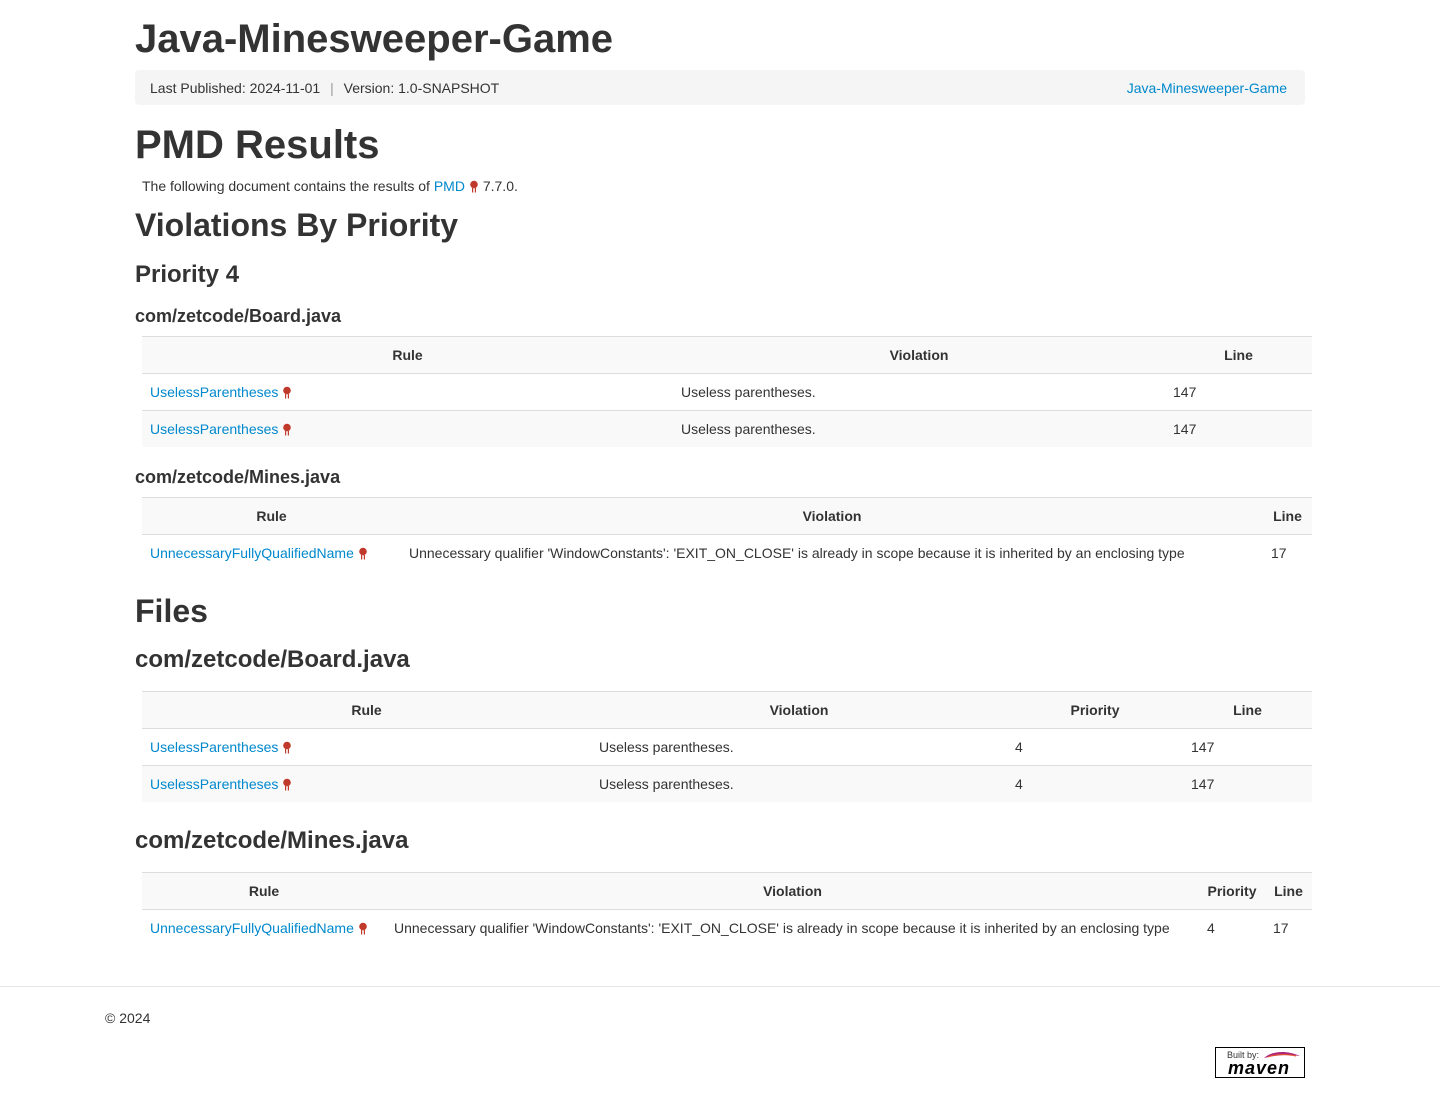 Image resolution: width=1440 pixels, height=1098 pixels. What do you see at coordinates (257, 145) in the screenshot?
I see `page-title: PMD Results` at bounding box center [257, 145].